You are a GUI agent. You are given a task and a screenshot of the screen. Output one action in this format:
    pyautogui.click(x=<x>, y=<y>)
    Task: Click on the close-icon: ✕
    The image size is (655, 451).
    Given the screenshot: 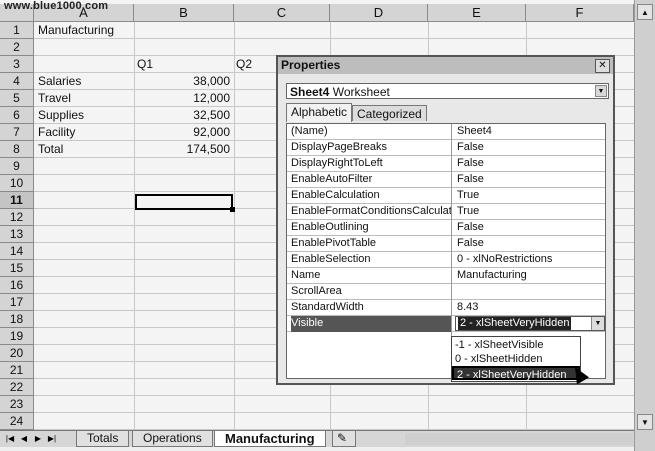 What is the action you would take?
    pyautogui.click(x=602, y=66)
    